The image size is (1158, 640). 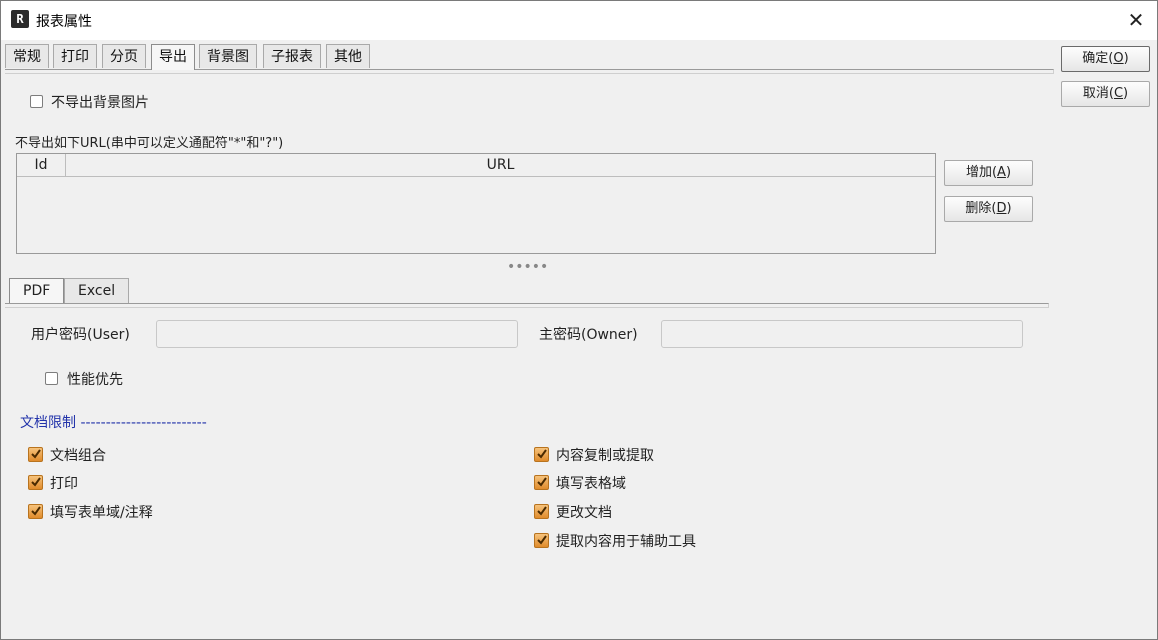 I want to click on user-password-label: 用户密码(User), so click(x=80, y=335).